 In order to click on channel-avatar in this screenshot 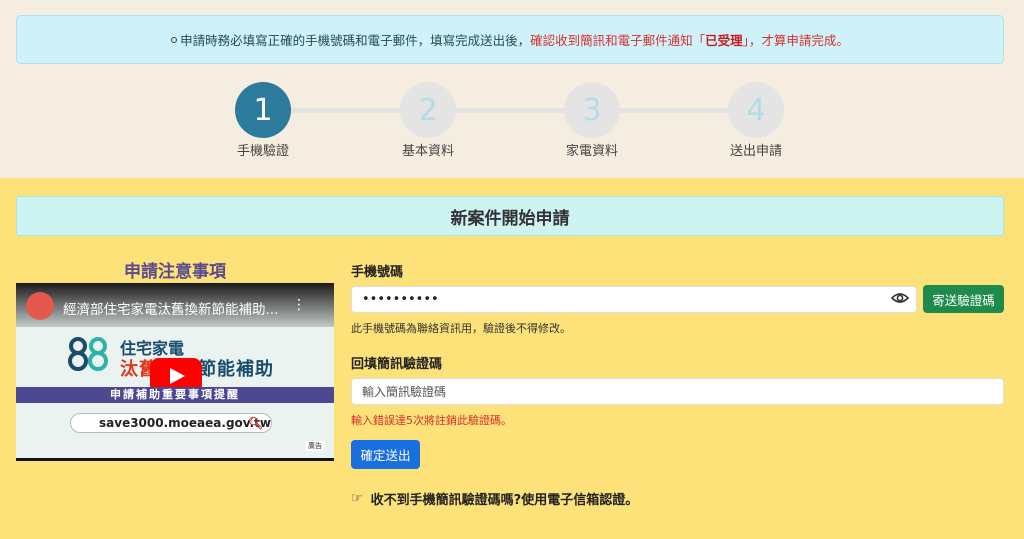, I will do `click(40, 306)`.